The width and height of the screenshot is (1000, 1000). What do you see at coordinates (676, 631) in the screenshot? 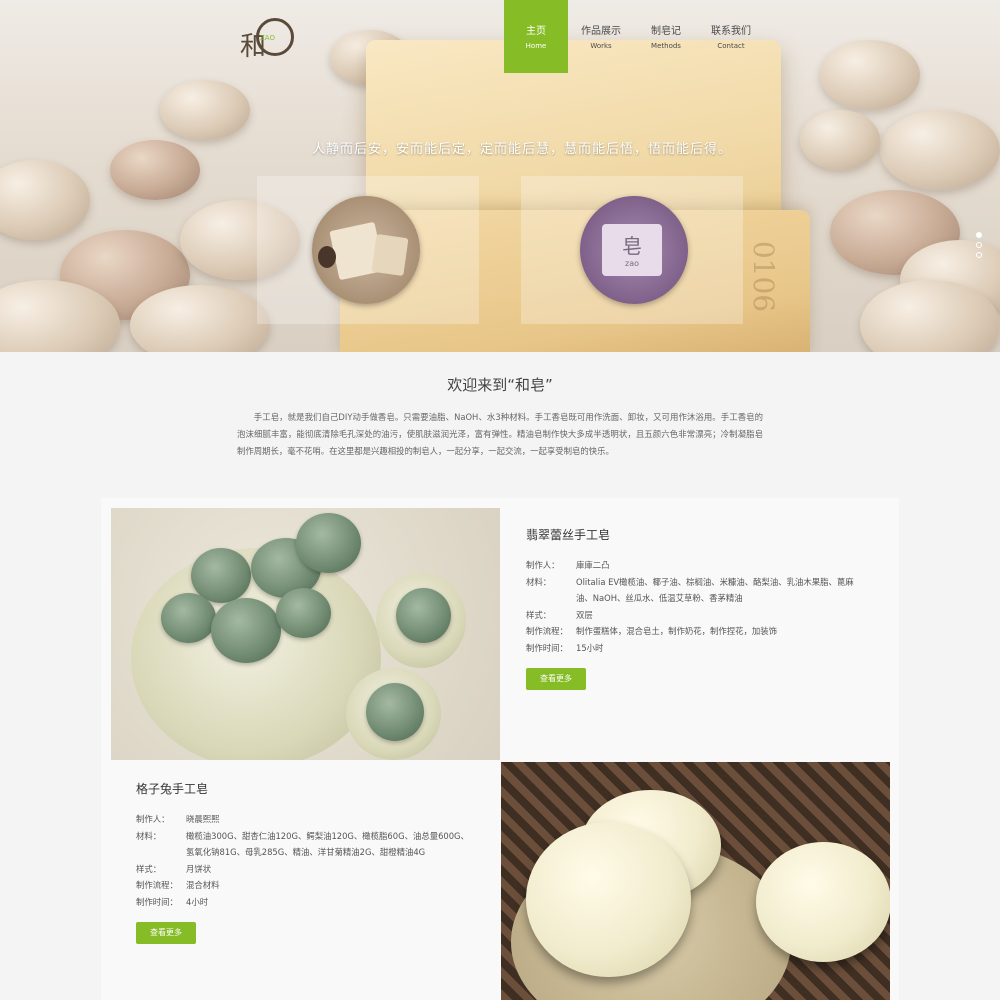
I see `row-value: 制作蛋糕体，混合皂土，制作奶花，制作捏花，加装饰` at bounding box center [676, 631].